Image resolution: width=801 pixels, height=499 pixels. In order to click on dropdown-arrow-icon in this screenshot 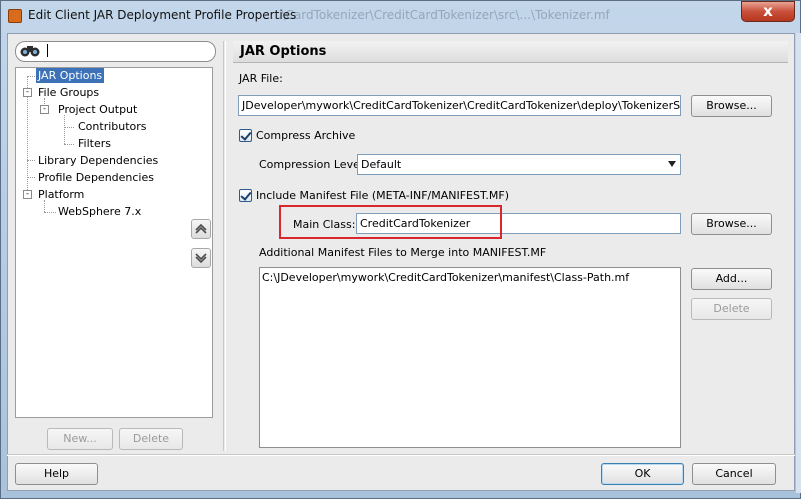, I will do `click(672, 164)`.